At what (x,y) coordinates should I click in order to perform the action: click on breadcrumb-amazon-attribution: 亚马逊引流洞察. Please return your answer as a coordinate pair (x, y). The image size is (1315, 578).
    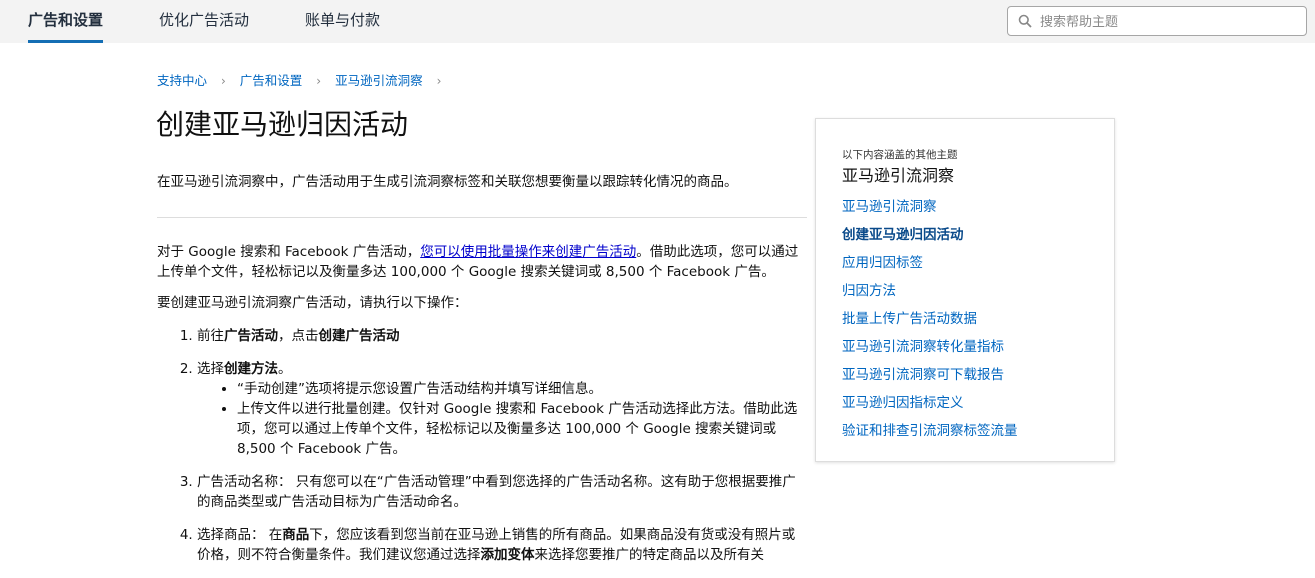
    Looking at the image, I should click on (379, 80).